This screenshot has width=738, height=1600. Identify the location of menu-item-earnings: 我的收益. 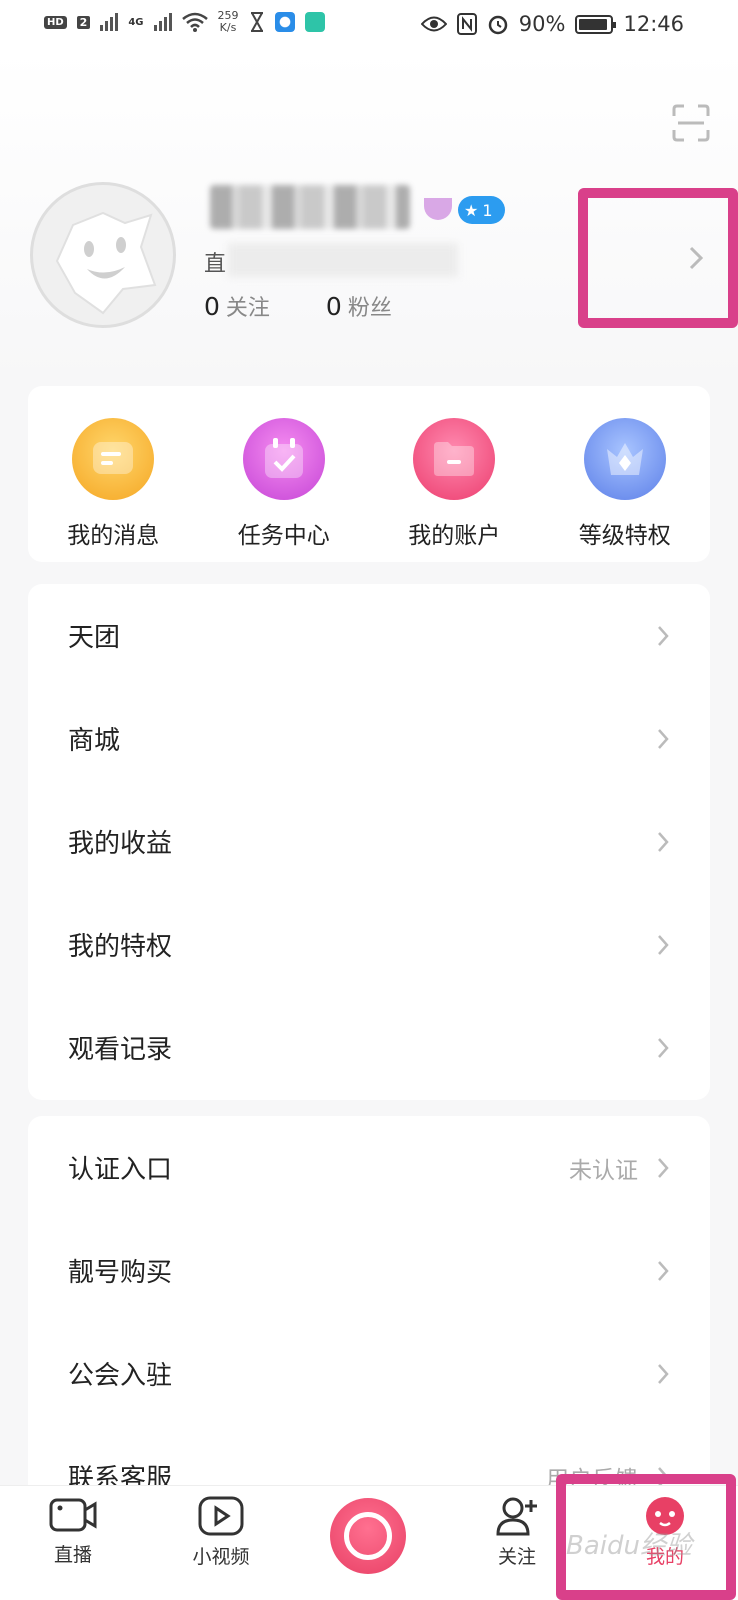
(369, 841).